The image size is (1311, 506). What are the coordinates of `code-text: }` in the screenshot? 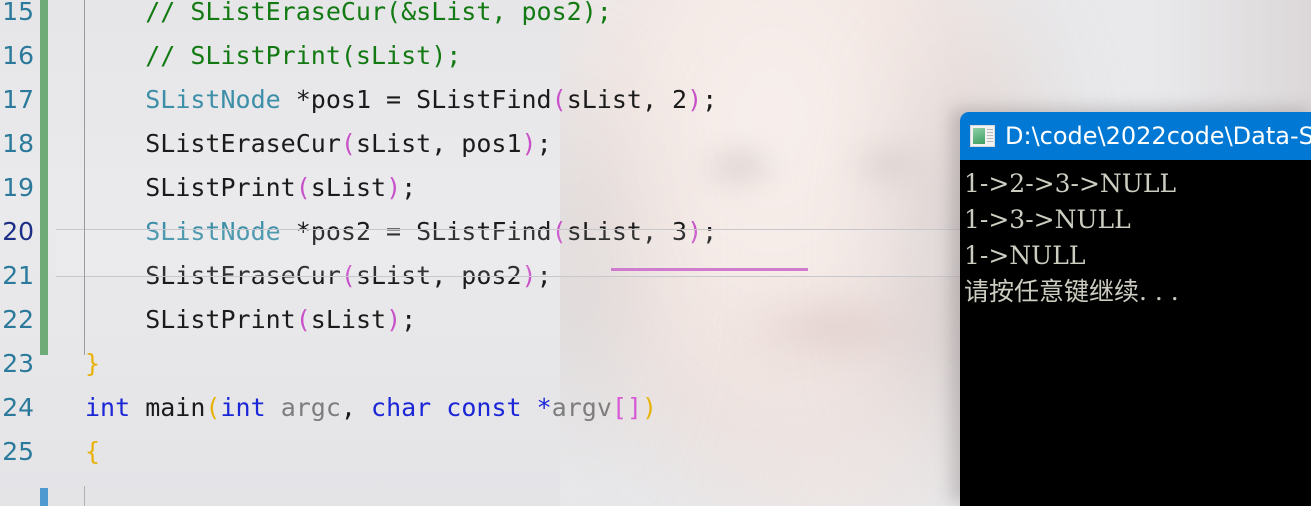 It's located at (92, 364).